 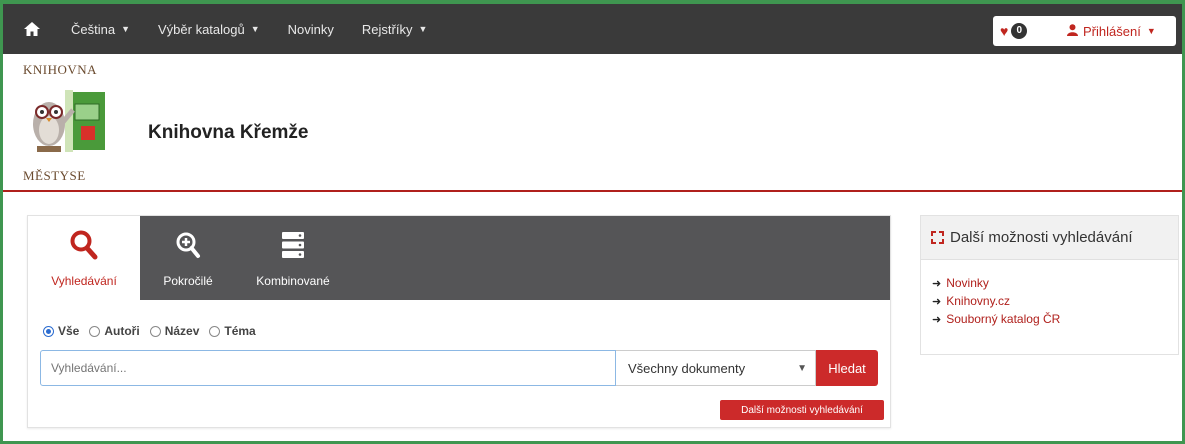 What do you see at coordinates (84, 245) in the screenshot?
I see `search-icon` at bounding box center [84, 245].